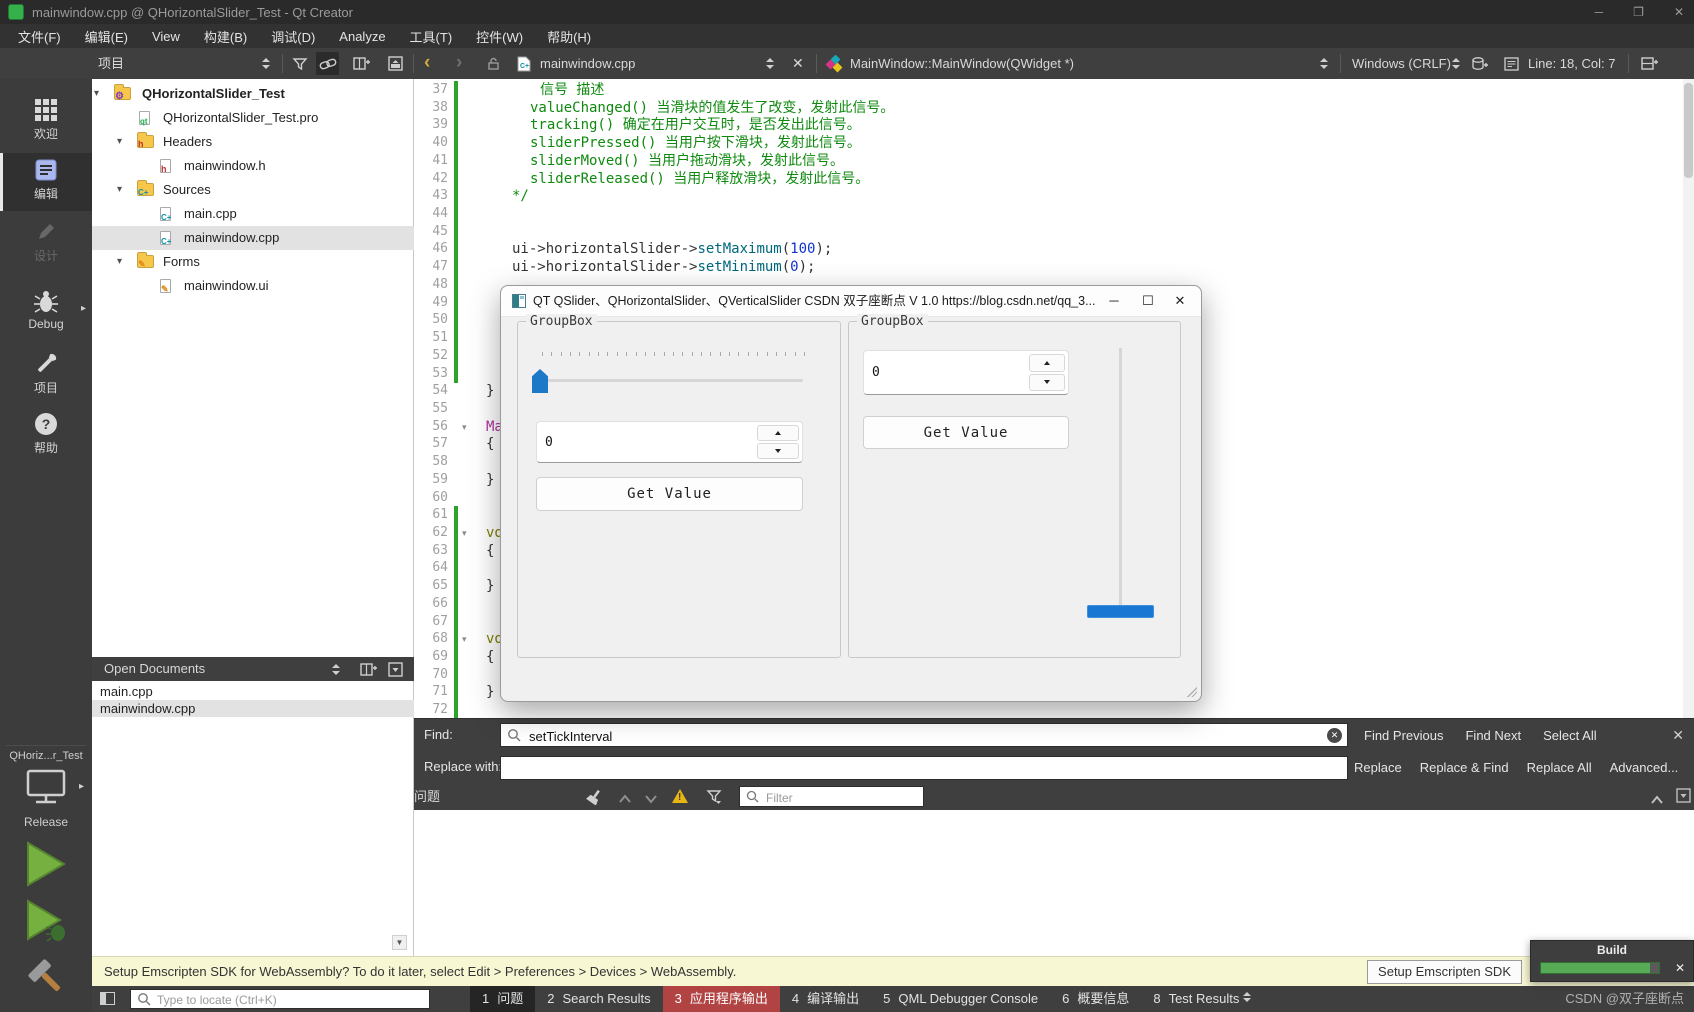  I want to click on output-tab-5: 5 QML Debugger Console, so click(960, 999).